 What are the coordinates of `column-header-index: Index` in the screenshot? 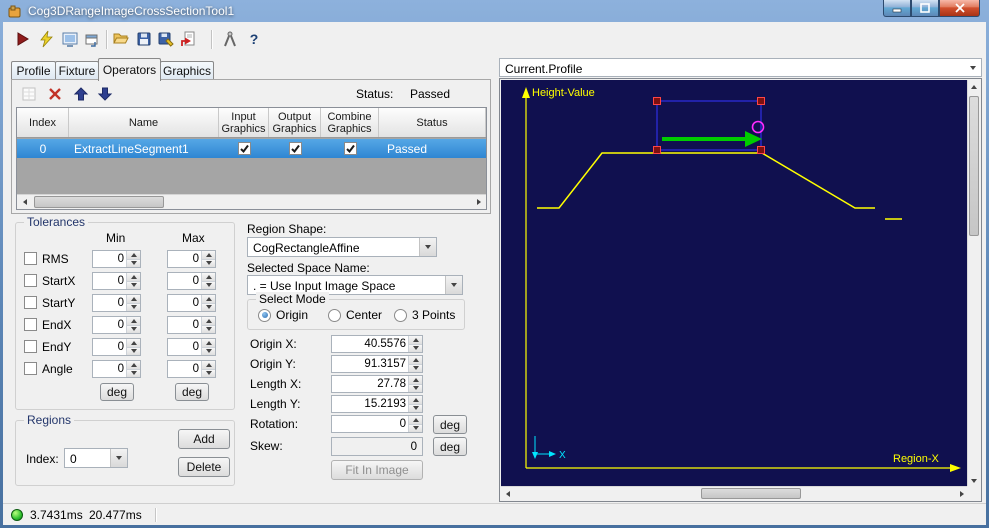 It's located at (43, 122).